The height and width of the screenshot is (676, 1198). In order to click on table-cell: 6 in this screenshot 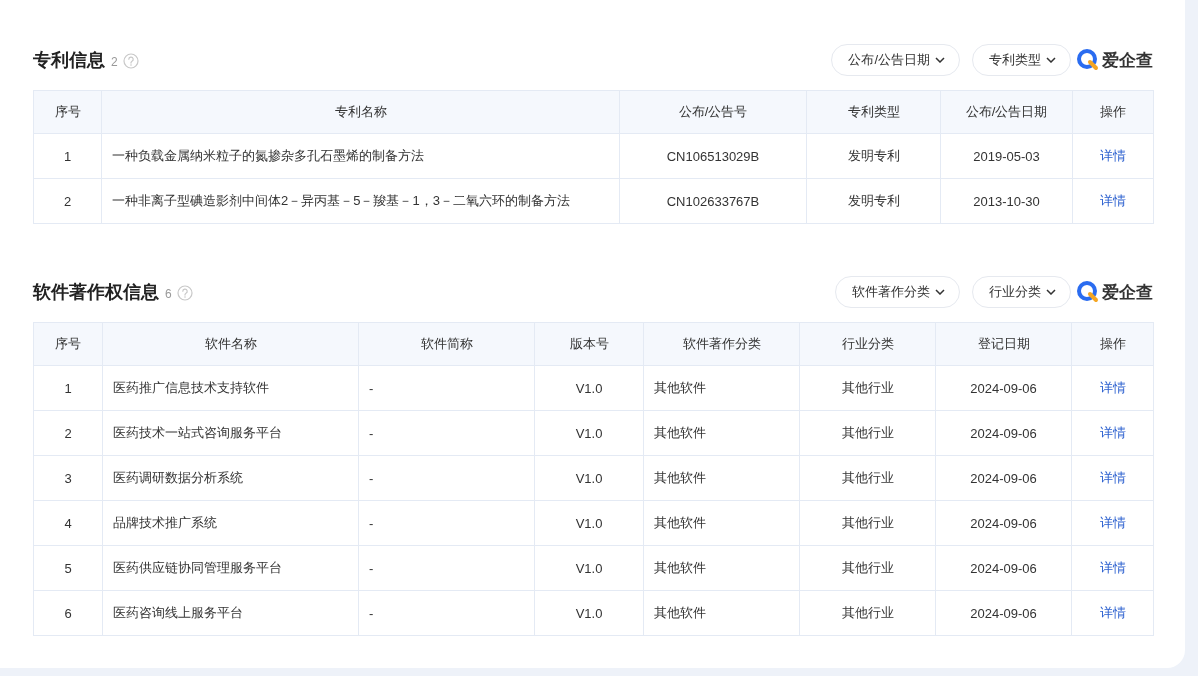, I will do `click(68, 613)`.